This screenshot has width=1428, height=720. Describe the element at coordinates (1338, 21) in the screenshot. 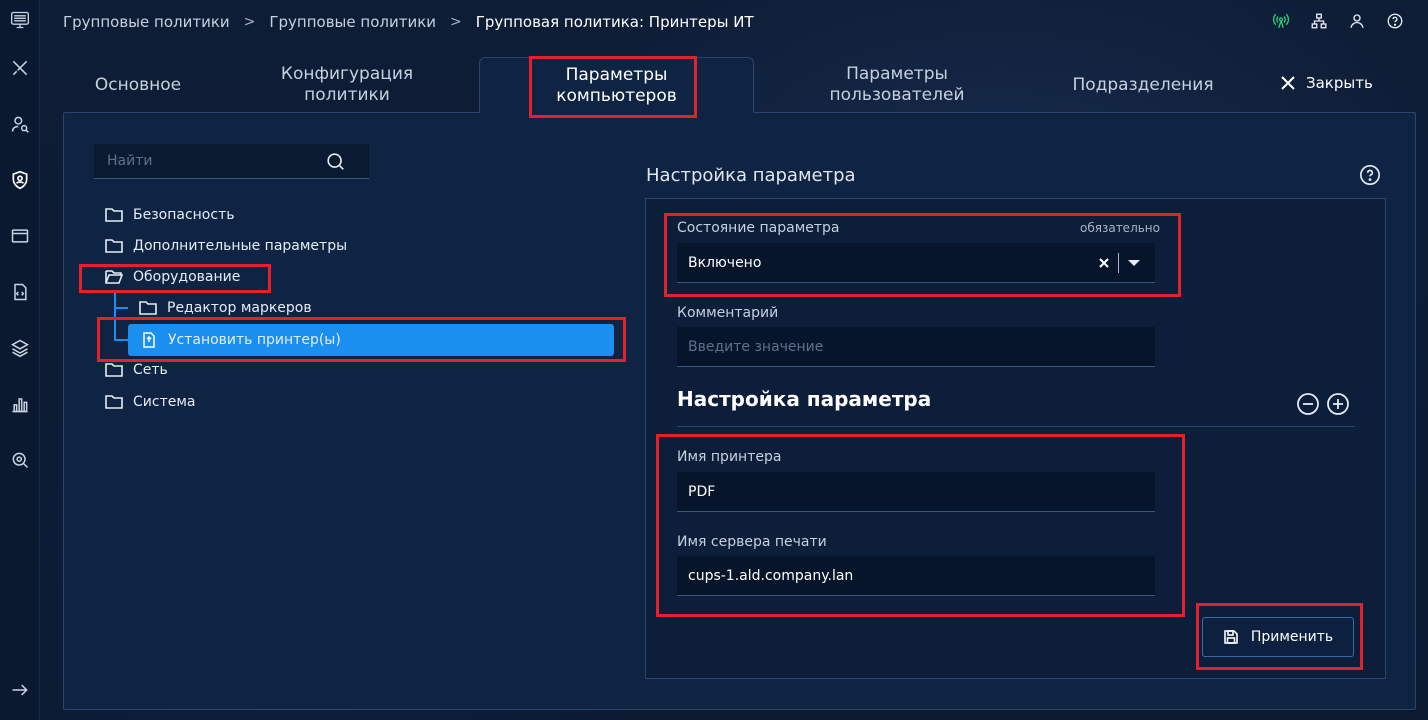

I see `top-right-icons` at that location.